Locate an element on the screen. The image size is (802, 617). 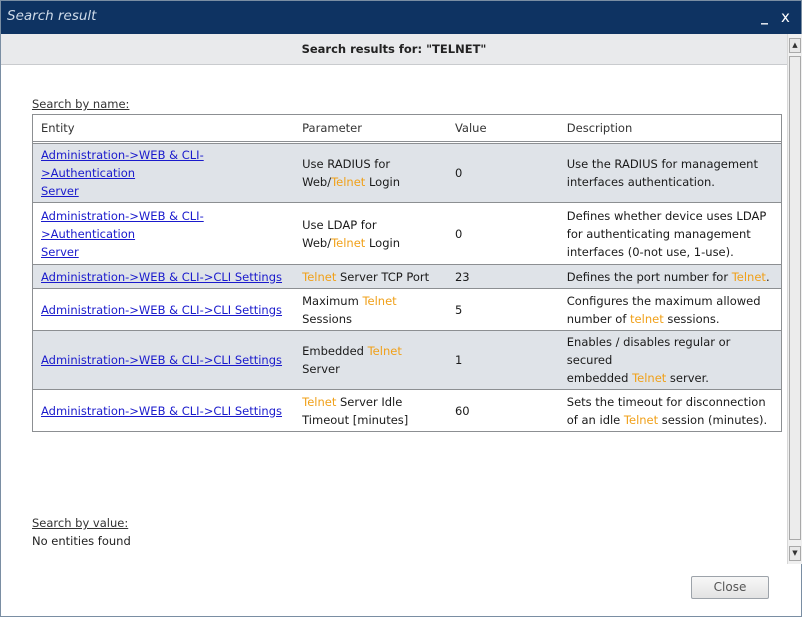
no-entities-message: No entities found is located at coordinates (81, 541).